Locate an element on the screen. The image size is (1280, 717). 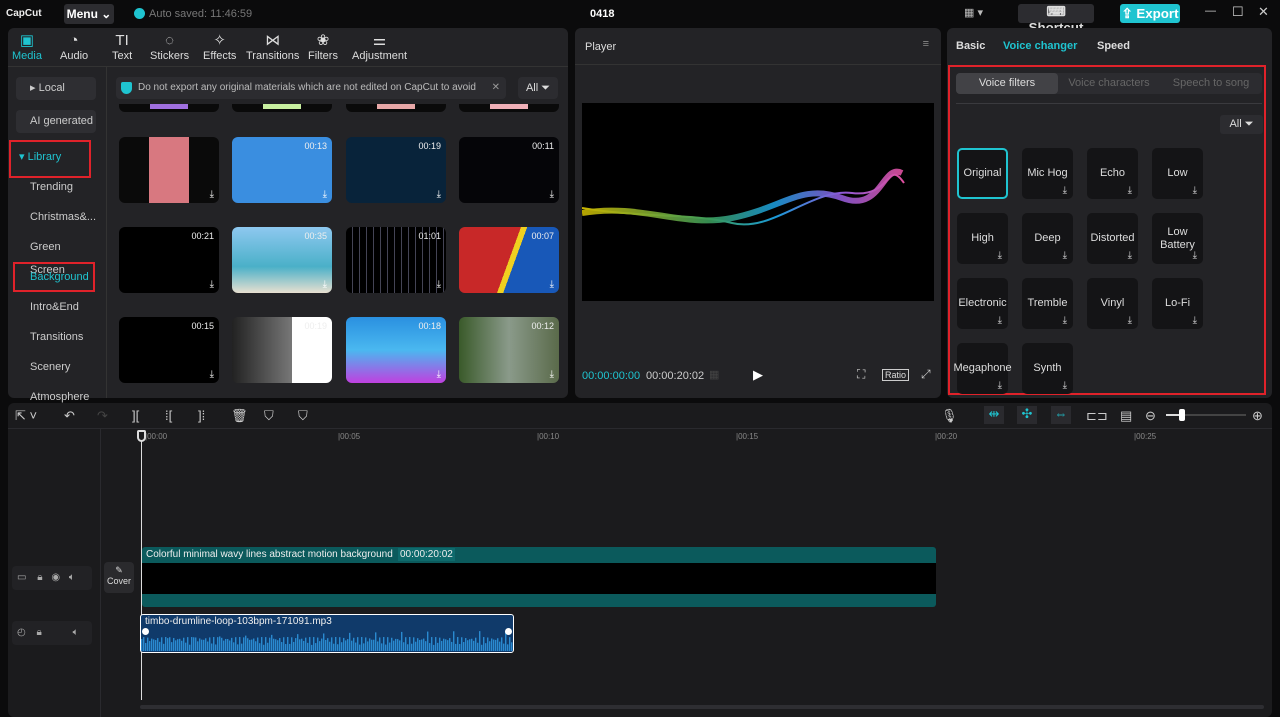
sidebar-ai-generated: AI generated is located at coordinates (56, 121).